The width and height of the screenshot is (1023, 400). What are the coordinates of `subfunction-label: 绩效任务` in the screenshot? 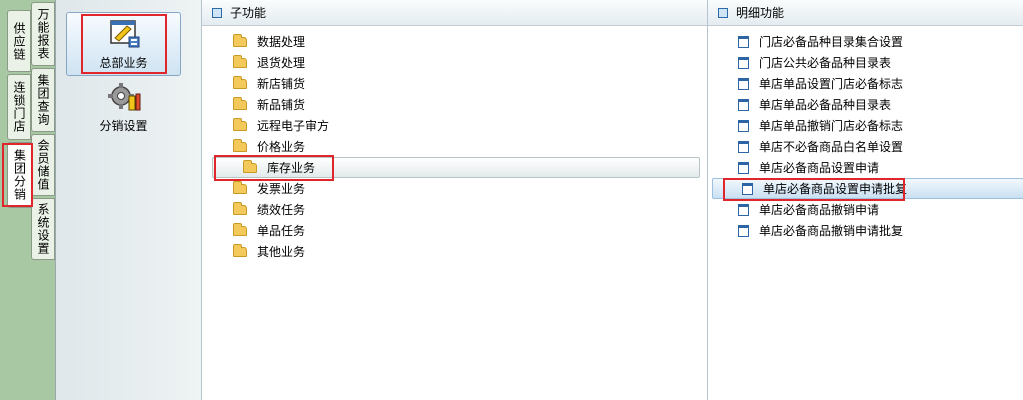 It's located at (281, 210).